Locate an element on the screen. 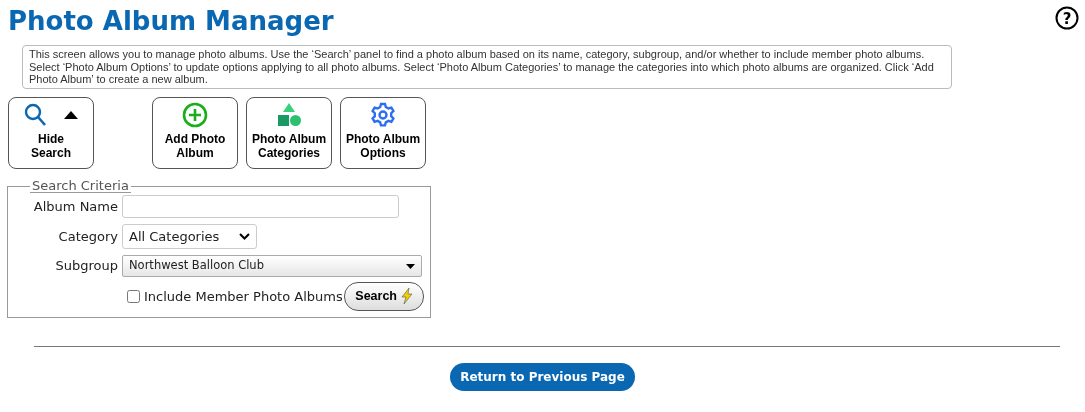 The image size is (1085, 412). return-button: Return to Previous Page is located at coordinates (542, 376).